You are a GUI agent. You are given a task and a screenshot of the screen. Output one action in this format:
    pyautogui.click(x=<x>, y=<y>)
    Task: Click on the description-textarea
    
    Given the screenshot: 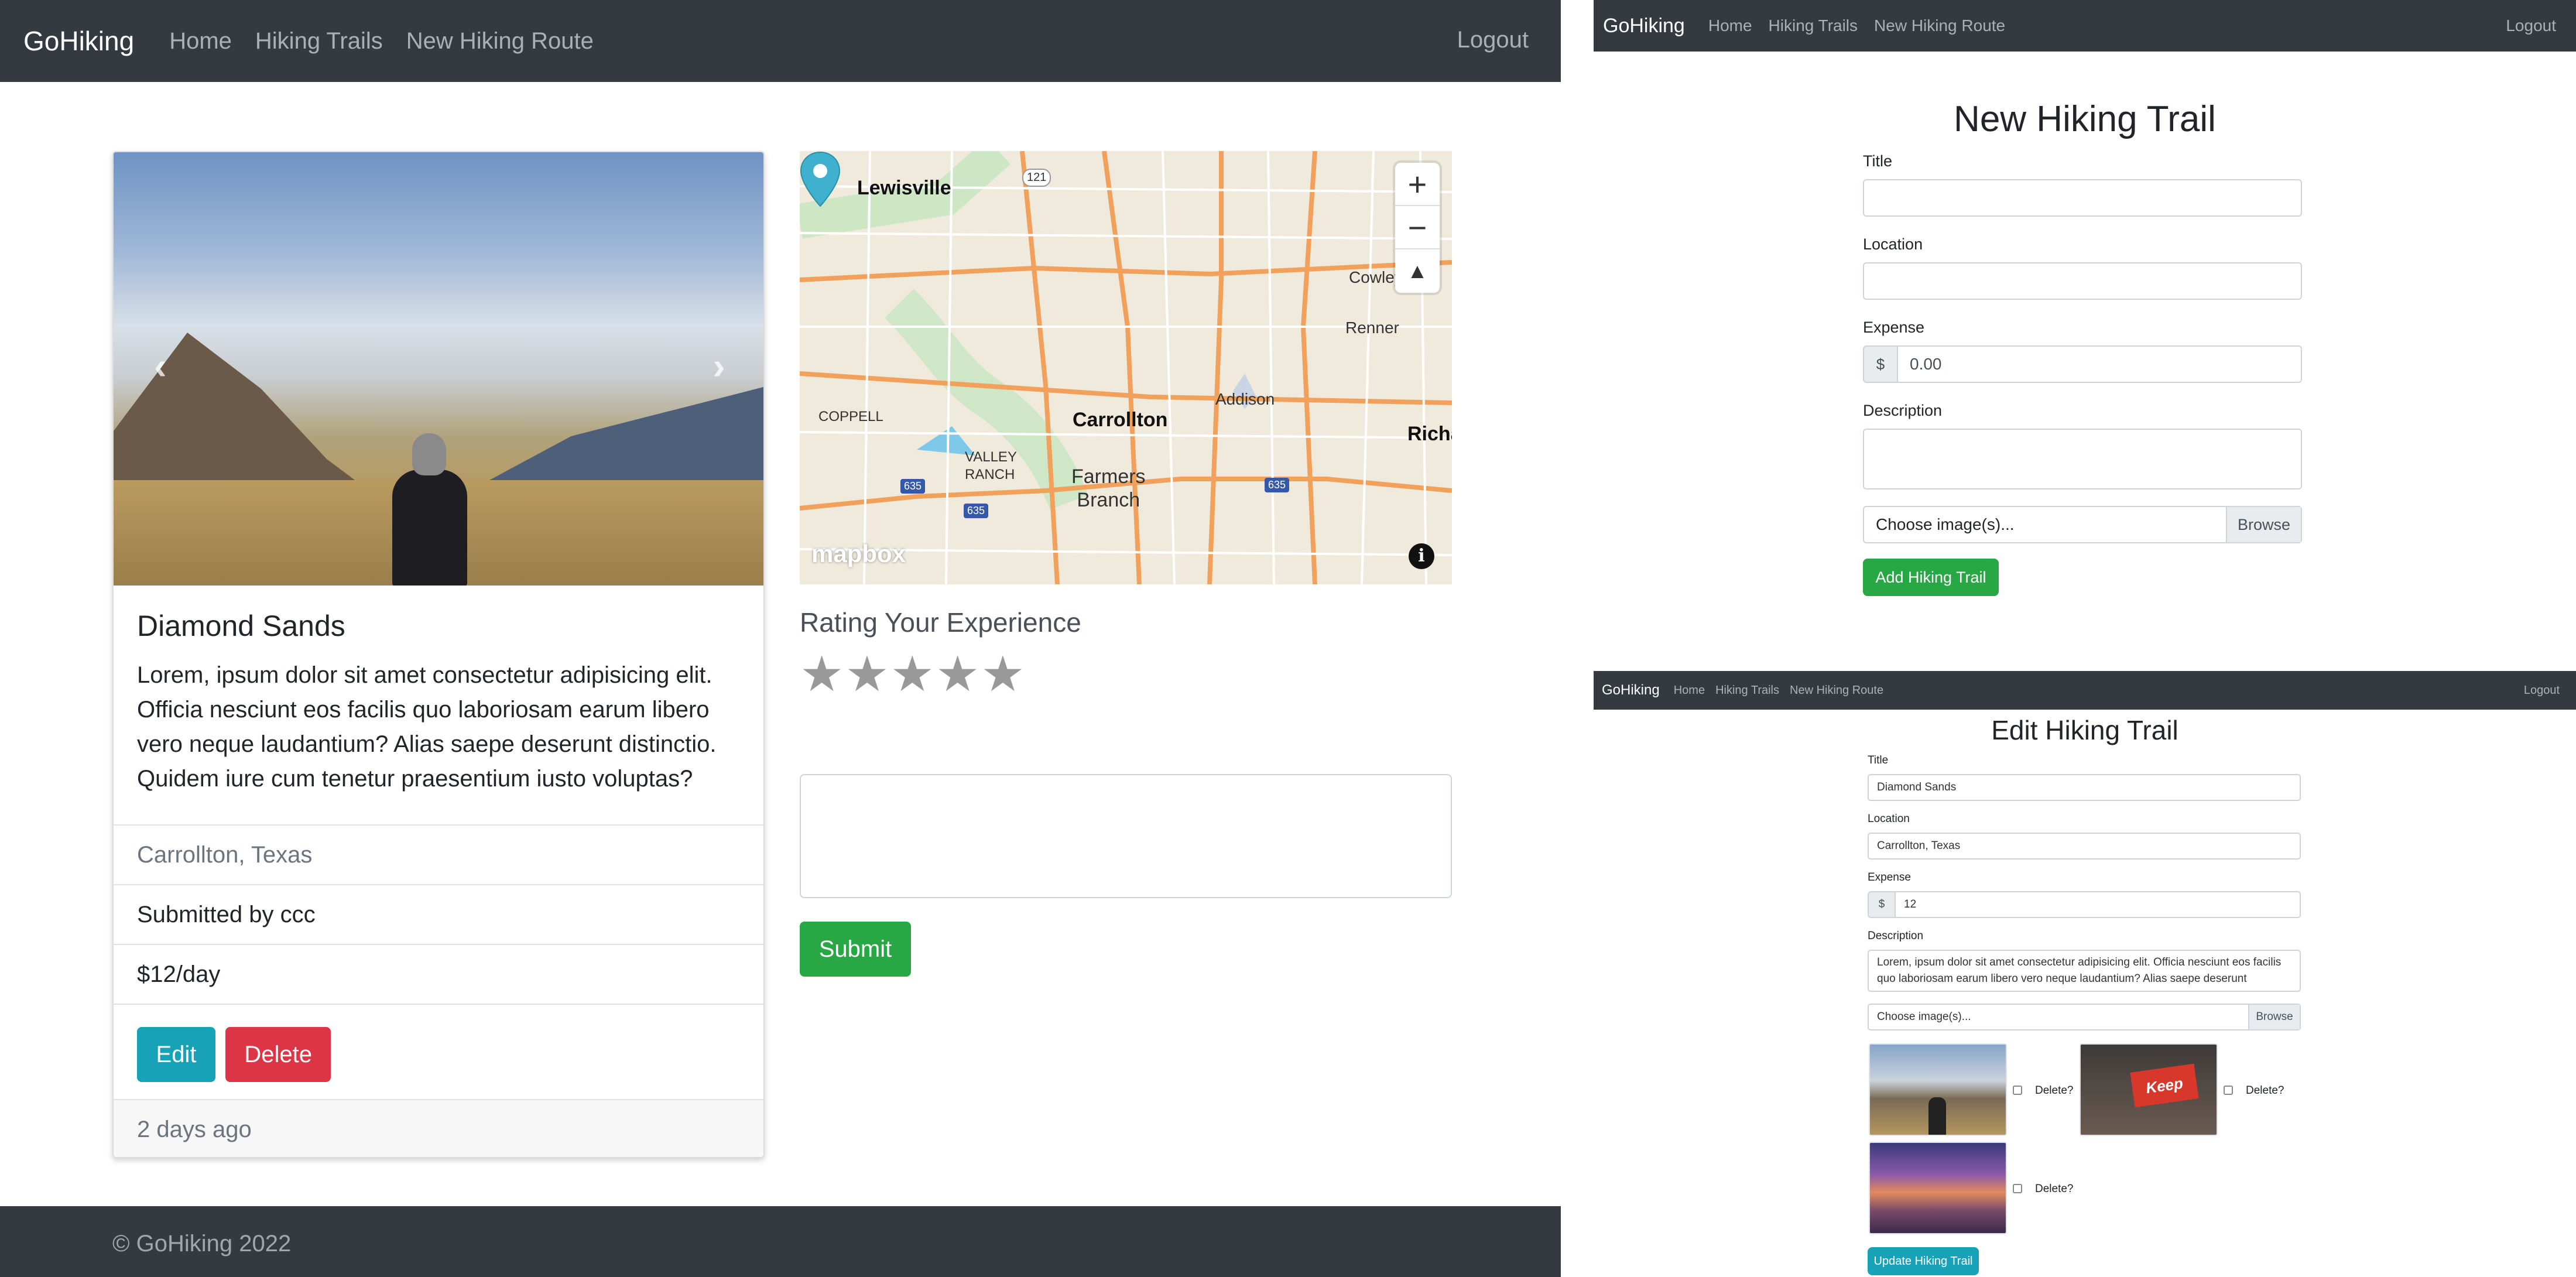 What is the action you would take?
    pyautogui.click(x=2082, y=459)
    